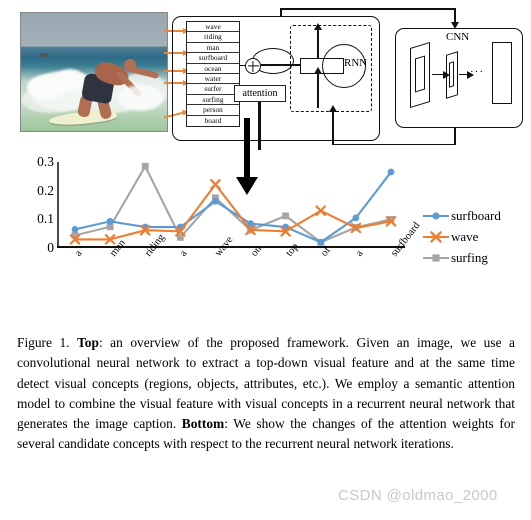 The height and width of the screenshot is (520, 531). I want to click on y-tick-label: 0.3, so click(45, 161).